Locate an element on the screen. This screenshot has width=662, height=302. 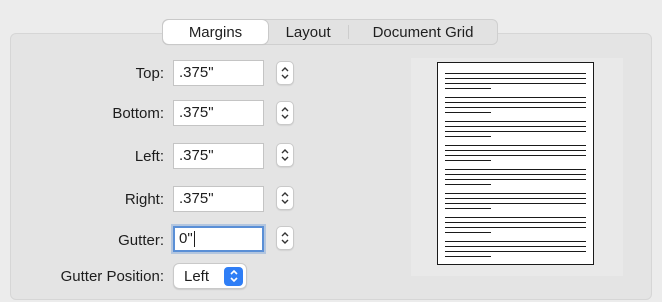
left-field-value: .375" is located at coordinates (196, 155).